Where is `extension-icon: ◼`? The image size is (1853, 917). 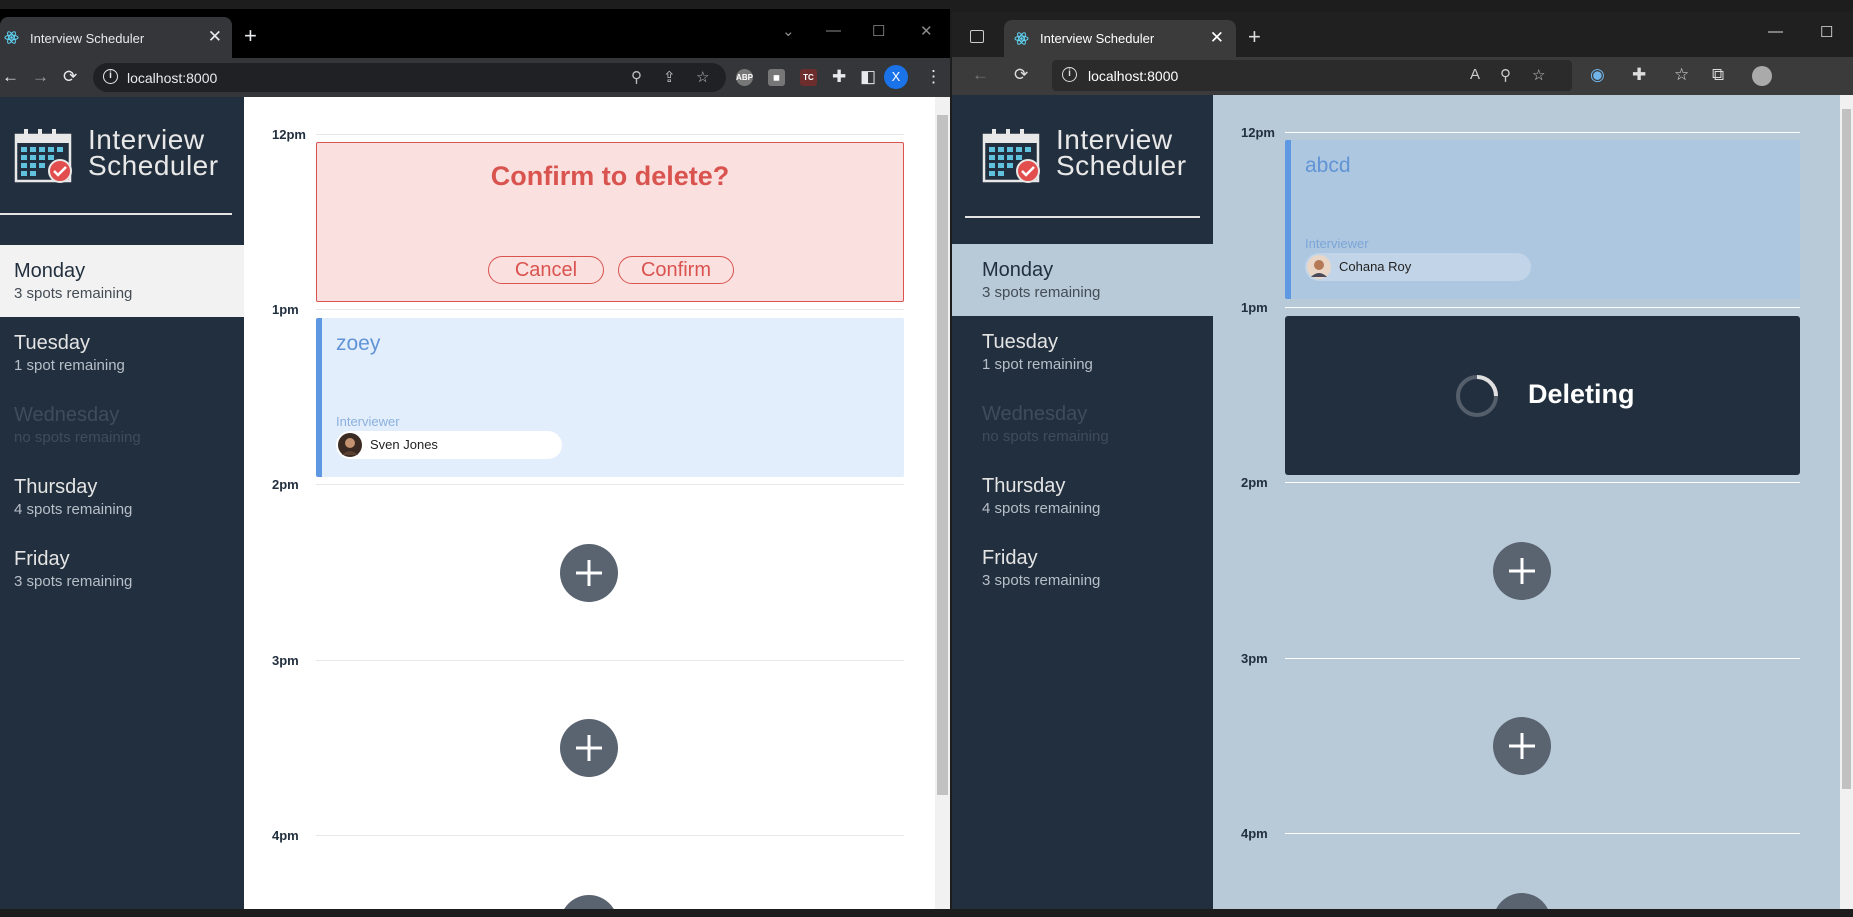
extension-icon: ◼ is located at coordinates (776, 77).